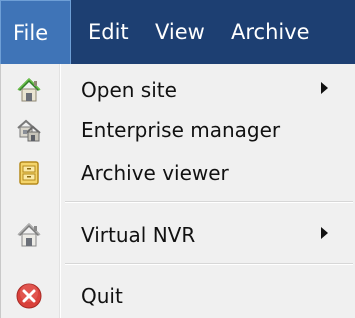  Describe the element at coordinates (138, 235) in the screenshot. I see `menu-item-label: Virtual NVR` at that location.